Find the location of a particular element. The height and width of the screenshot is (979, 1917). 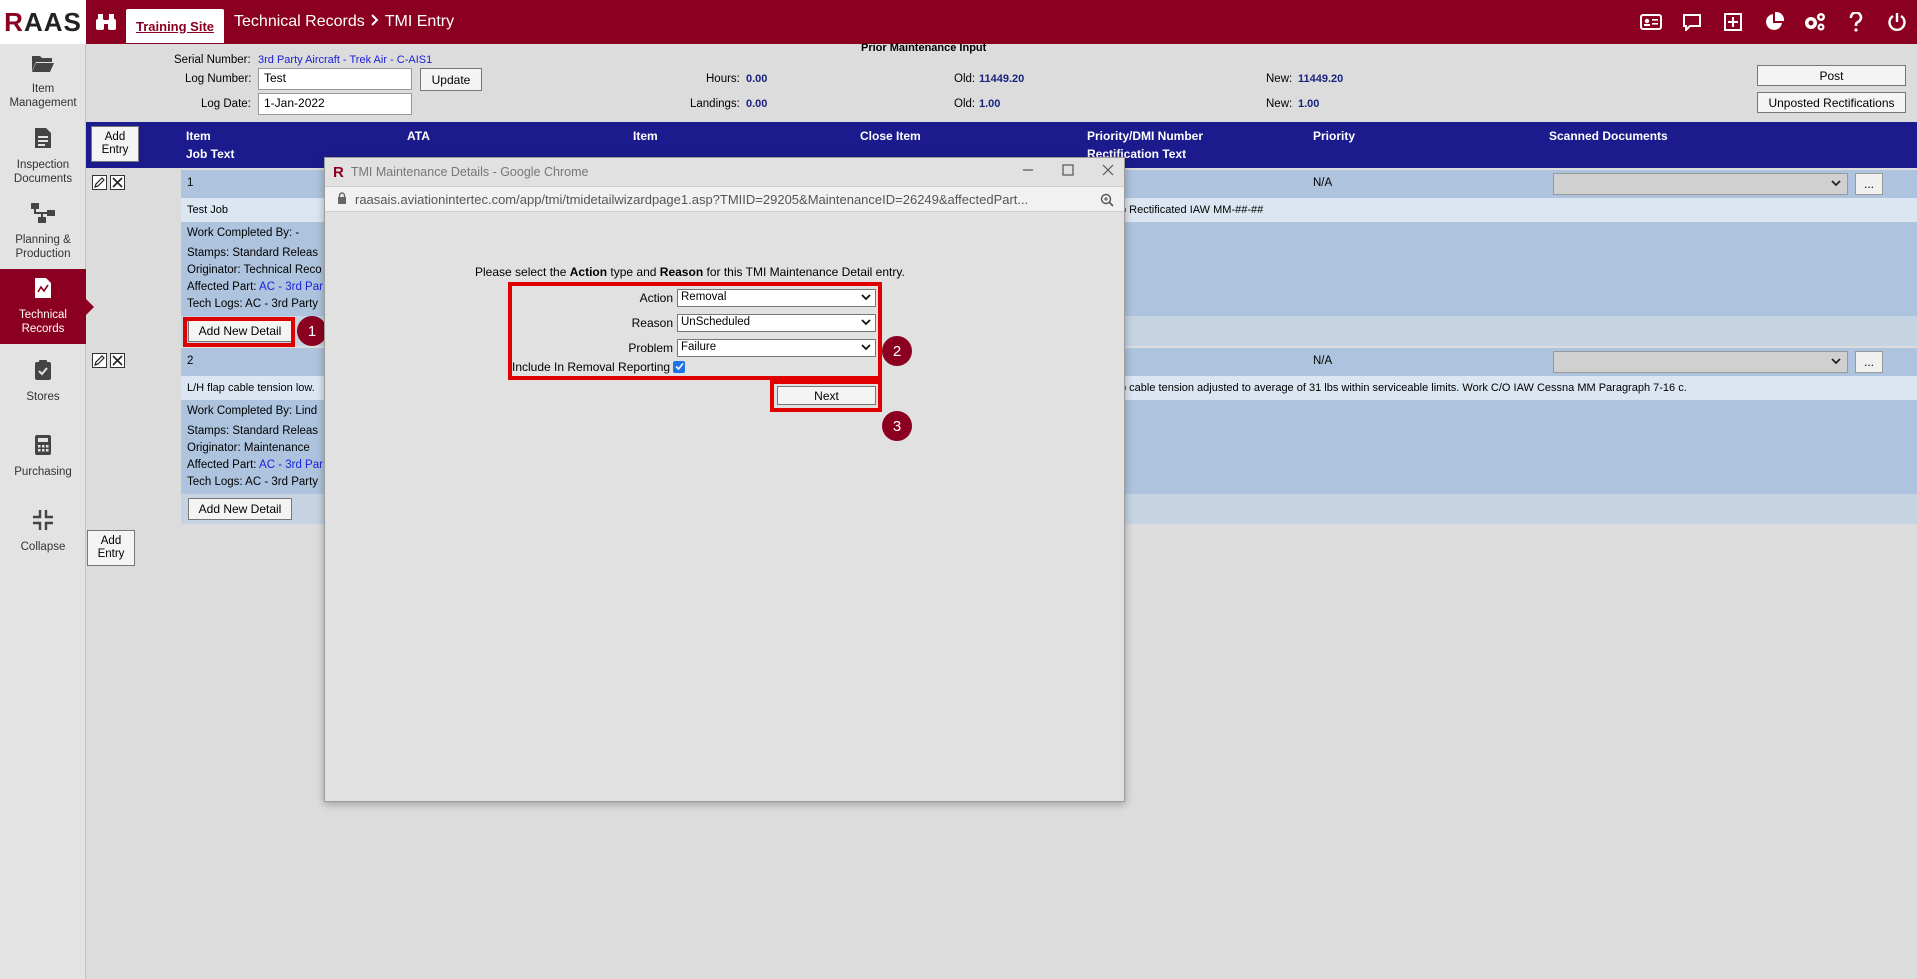

training-site-tab: Training Site is located at coordinates (175, 26).